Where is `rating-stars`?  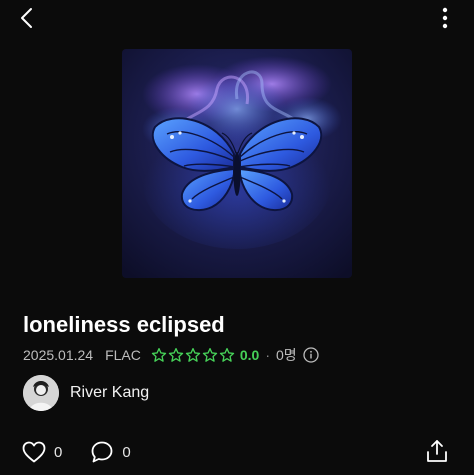 rating-stars is located at coordinates (193, 355).